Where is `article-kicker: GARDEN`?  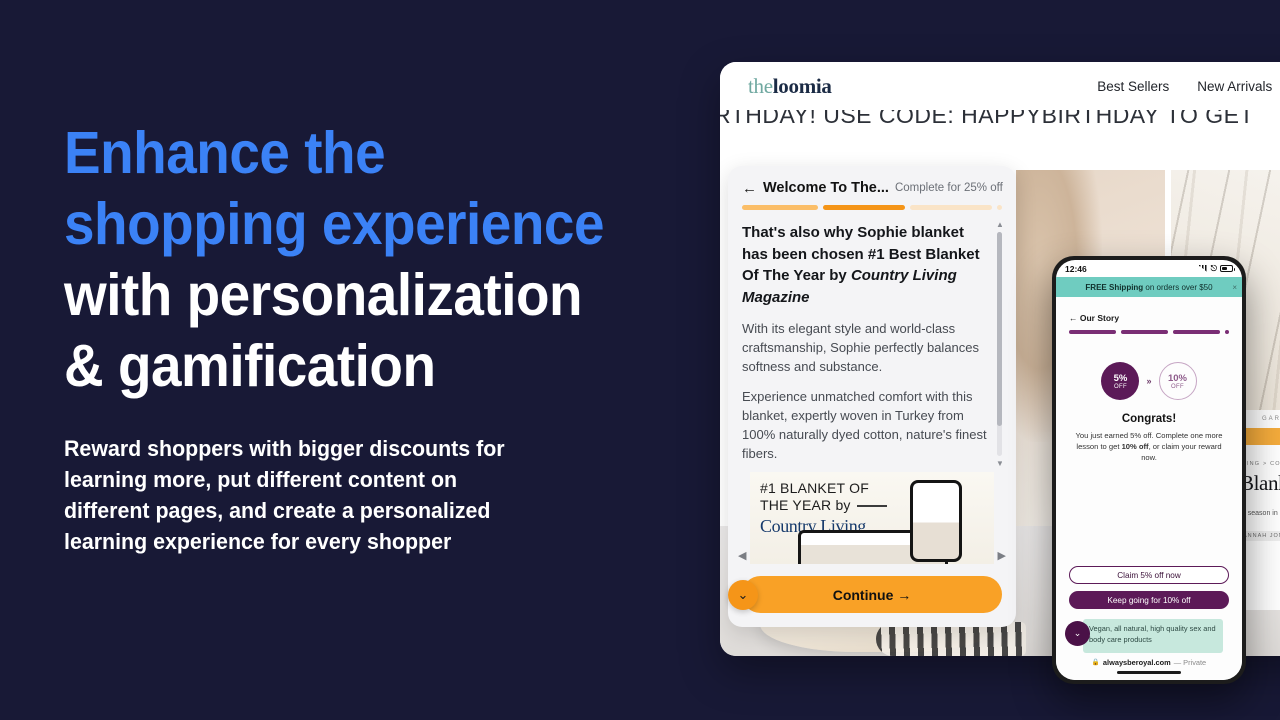 article-kicker: GARDEN is located at coordinates (1271, 419).